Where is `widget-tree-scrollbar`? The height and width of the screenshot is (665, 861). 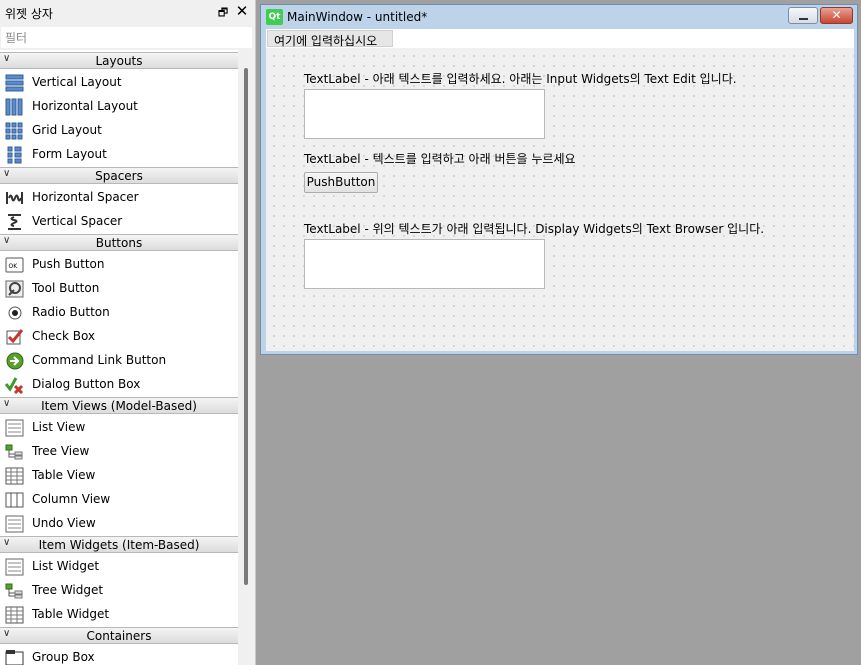
widget-tree-scrollbar is located at coordinates (247, 357).